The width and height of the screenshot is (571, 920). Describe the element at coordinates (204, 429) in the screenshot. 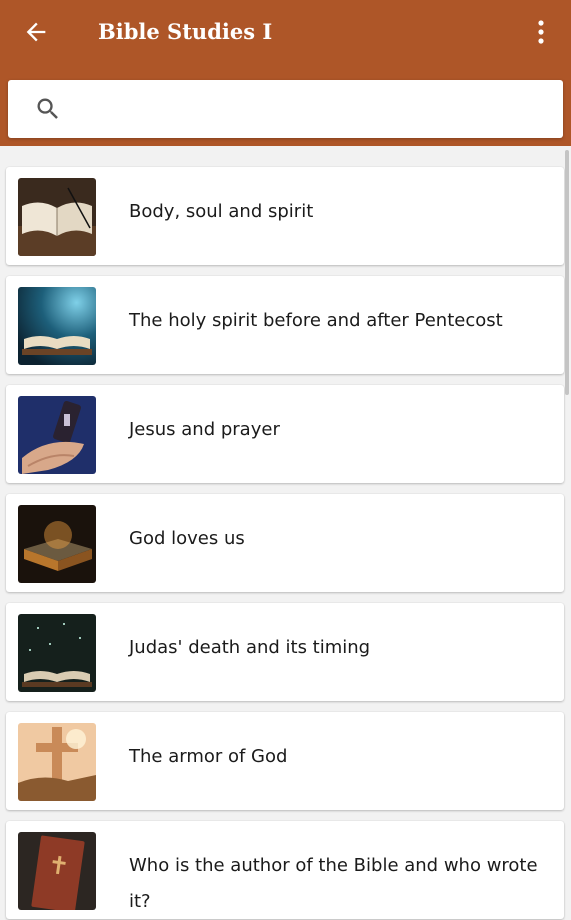

I see `list-item-label: Jesus and prayer` at that location.